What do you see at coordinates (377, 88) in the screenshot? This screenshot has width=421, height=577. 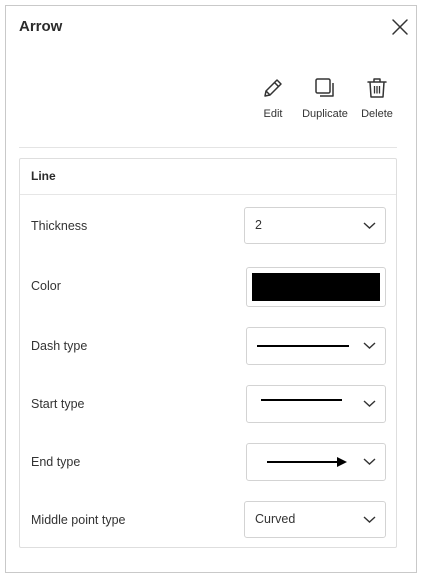 I see `trash-icon` at bounding box center [377, 88].